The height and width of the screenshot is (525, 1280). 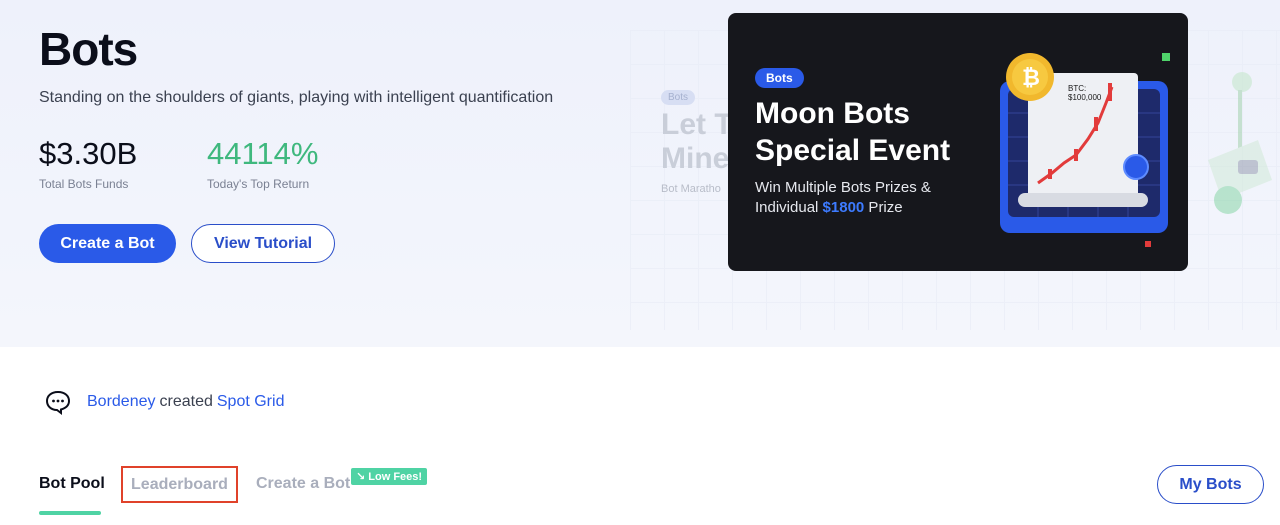 What do you see at coordinates (58, 402) in the screenshot?
I see `chat-bubble-icon` at bounding box center [58, 402].